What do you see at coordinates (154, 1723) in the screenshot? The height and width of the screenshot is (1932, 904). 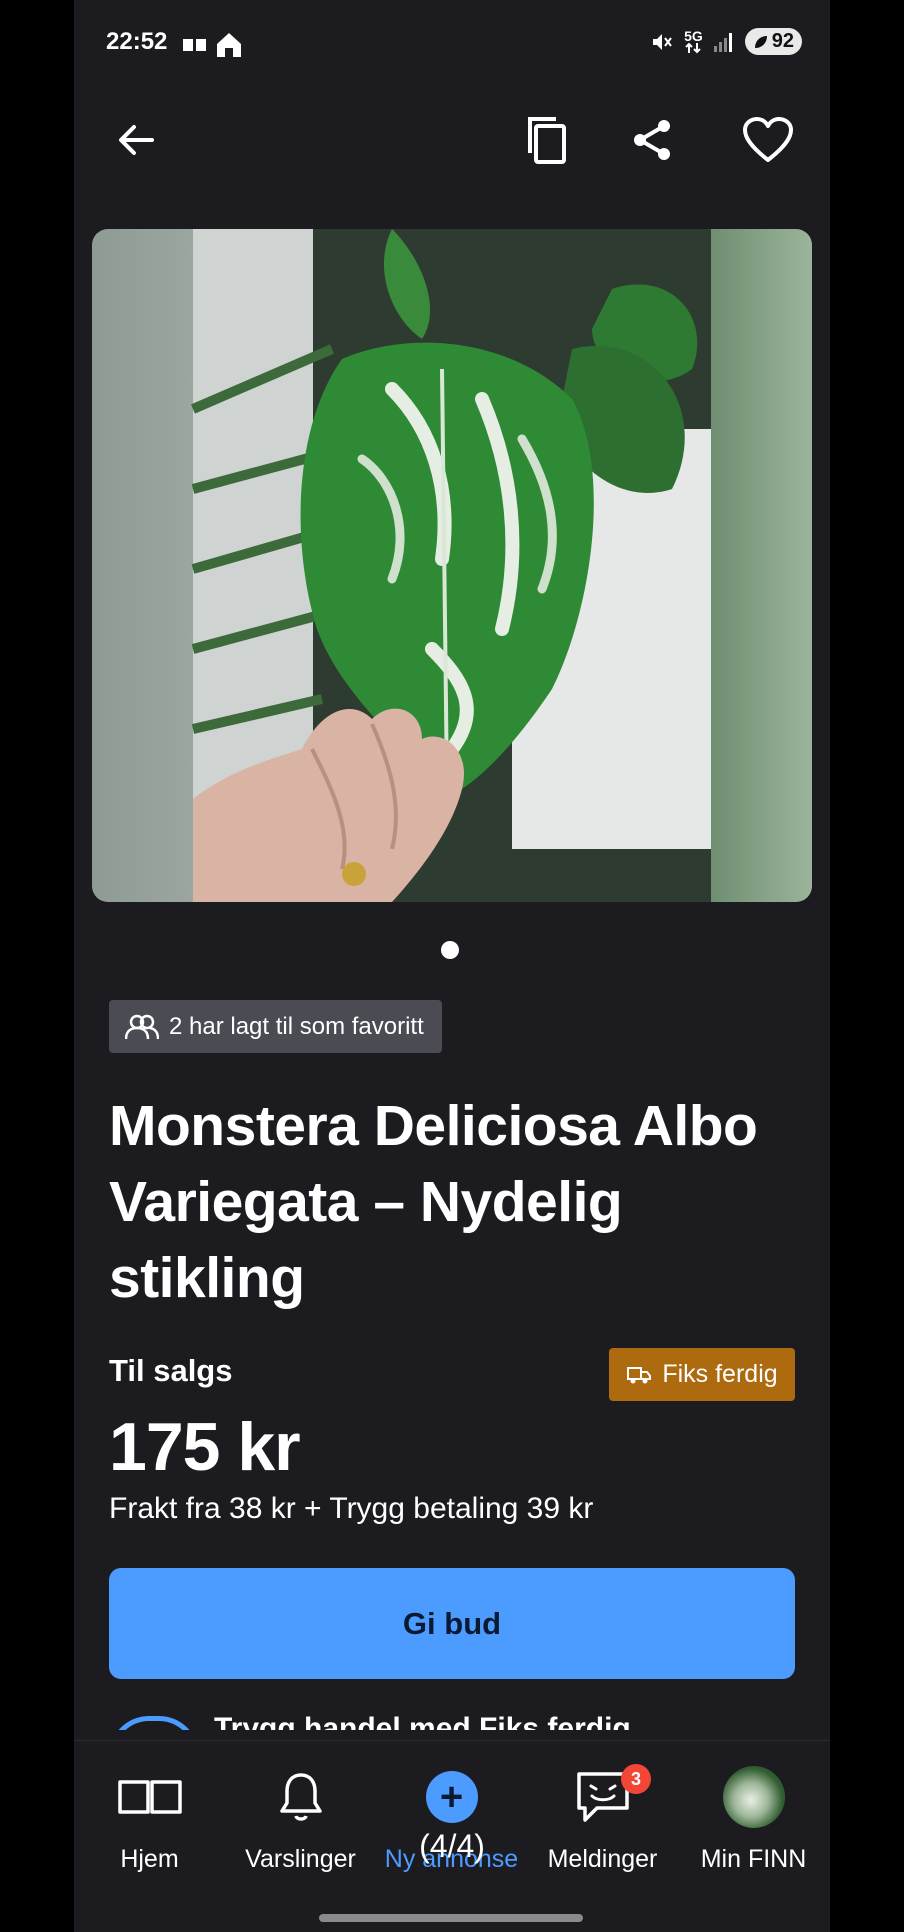 I see `shield-icon` at bounding box center [154, 1723].